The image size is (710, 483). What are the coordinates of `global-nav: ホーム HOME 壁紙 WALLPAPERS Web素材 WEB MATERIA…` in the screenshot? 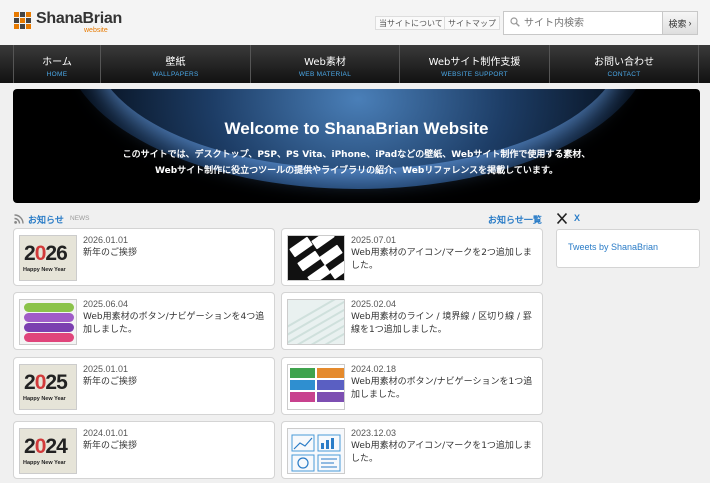 It's located at (355, 64).